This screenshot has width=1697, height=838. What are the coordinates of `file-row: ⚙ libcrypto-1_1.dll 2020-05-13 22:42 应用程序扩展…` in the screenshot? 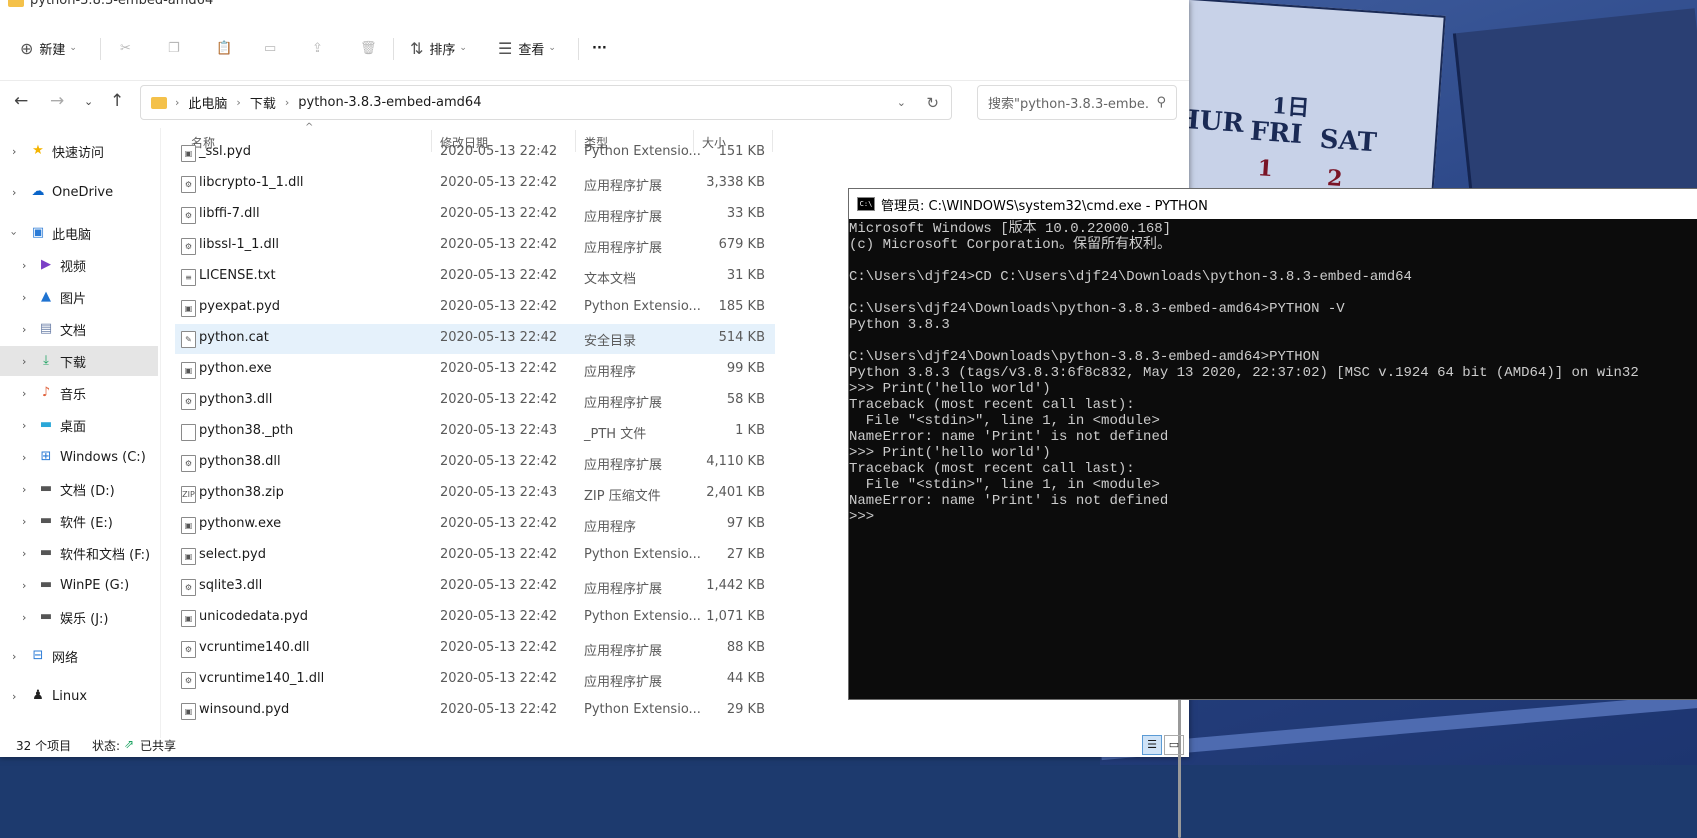 It's located at (475, 184).